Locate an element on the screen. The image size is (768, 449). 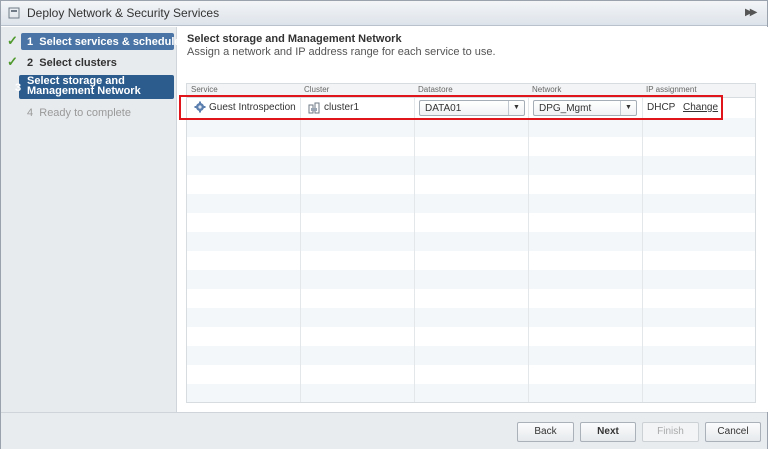
step-select-clusters: ✓ 2 Select clusters is located at coordinates (89, 63).